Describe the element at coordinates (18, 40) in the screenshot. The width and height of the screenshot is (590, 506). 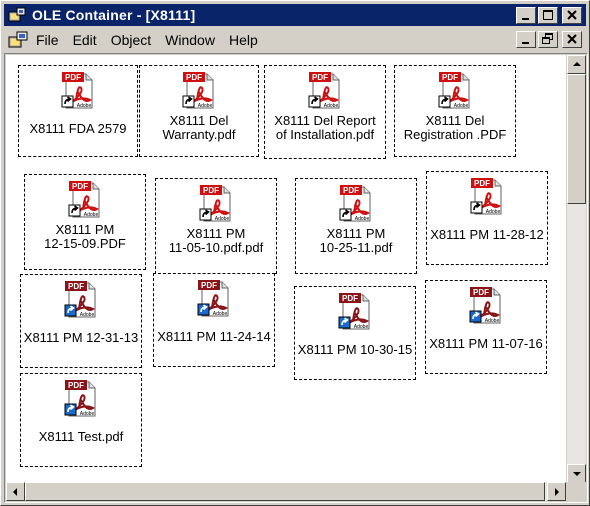
I see `document-icon` at that location.